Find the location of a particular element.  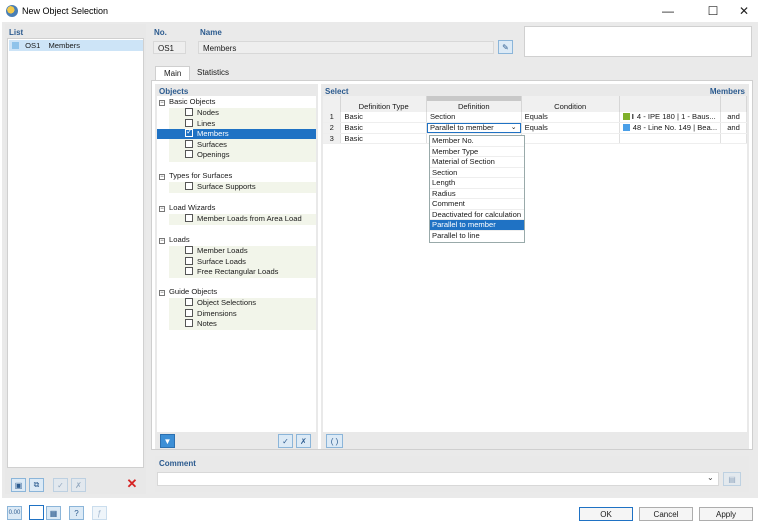

ok-button: OK is located at coordinates (606, 514).